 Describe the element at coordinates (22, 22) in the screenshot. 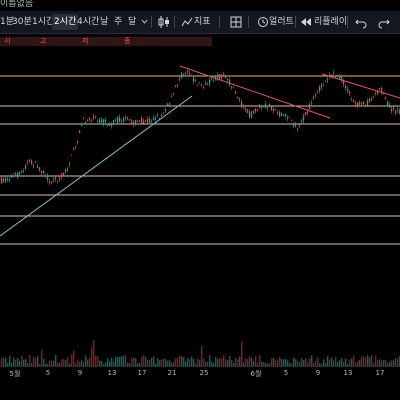

I see `interval-30m: 30분` at that location.